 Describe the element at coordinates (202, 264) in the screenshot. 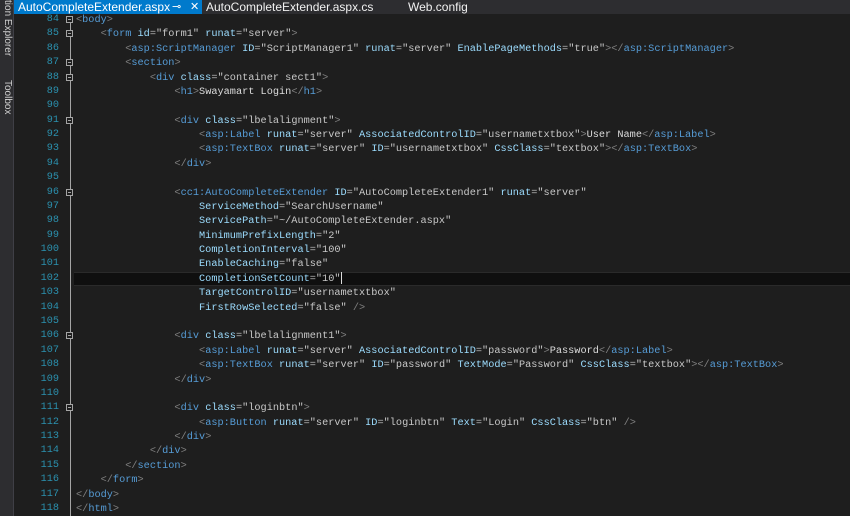

I see `code-text: EnableCaching="false"` at that location.